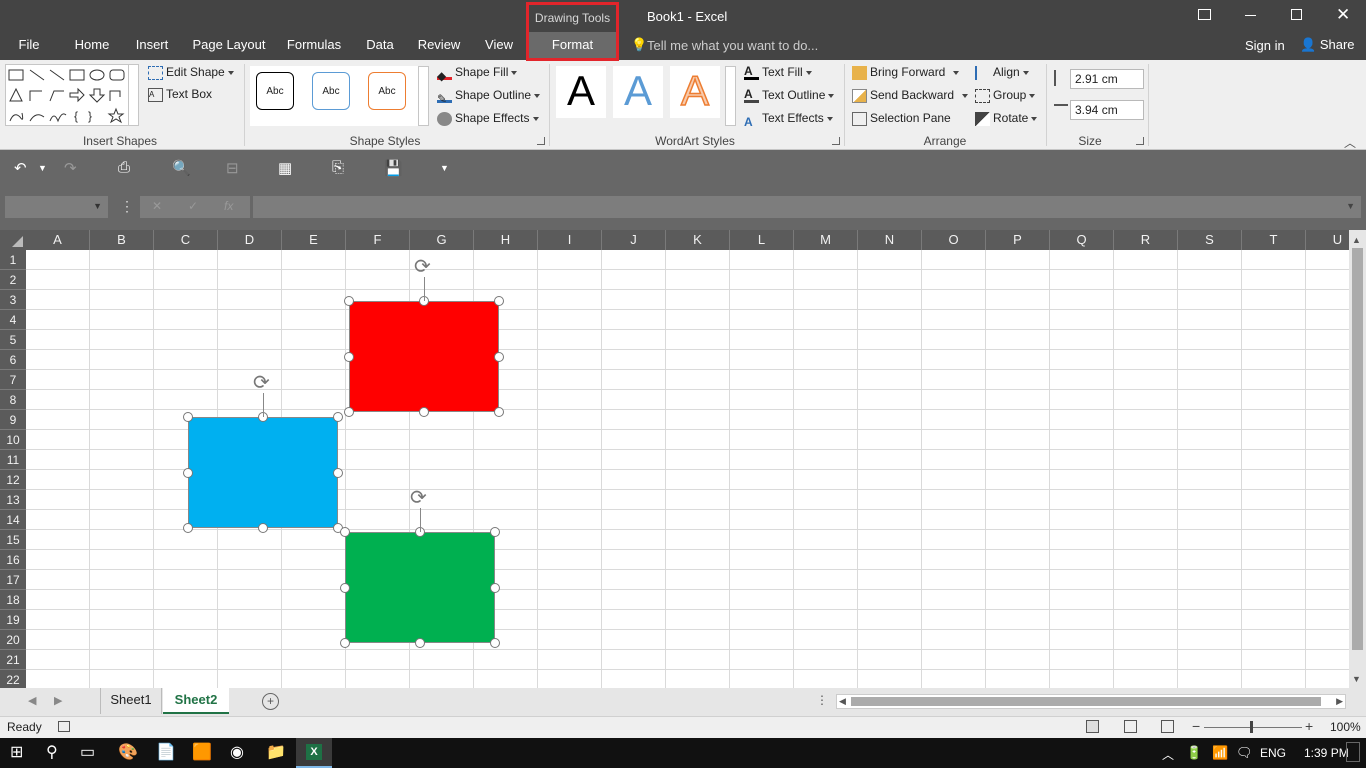 Image resolution: width=1366 pixels, height=768 pixels. What do you see at coordinates (285, 168) in the screenshot?
I see `table-icon: ▦` at bounding box center [285, 168].